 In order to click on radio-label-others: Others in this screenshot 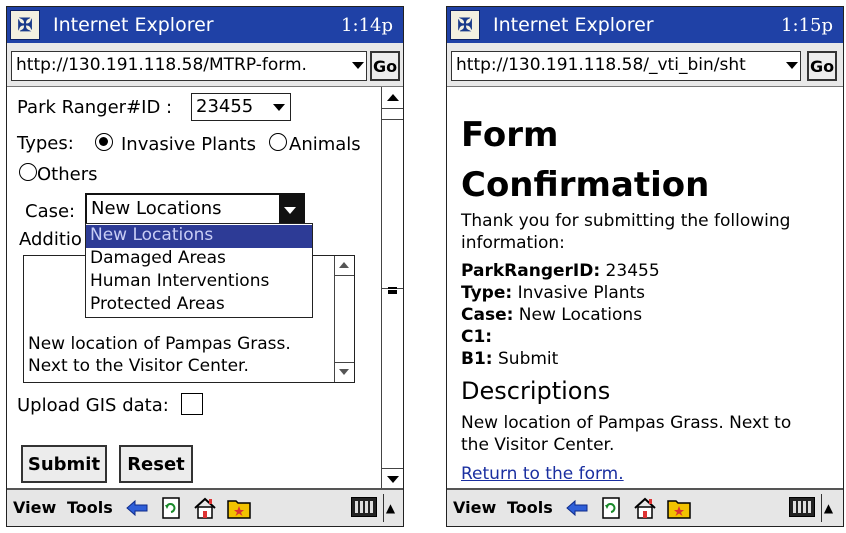, I will do `click(67, 174)`.